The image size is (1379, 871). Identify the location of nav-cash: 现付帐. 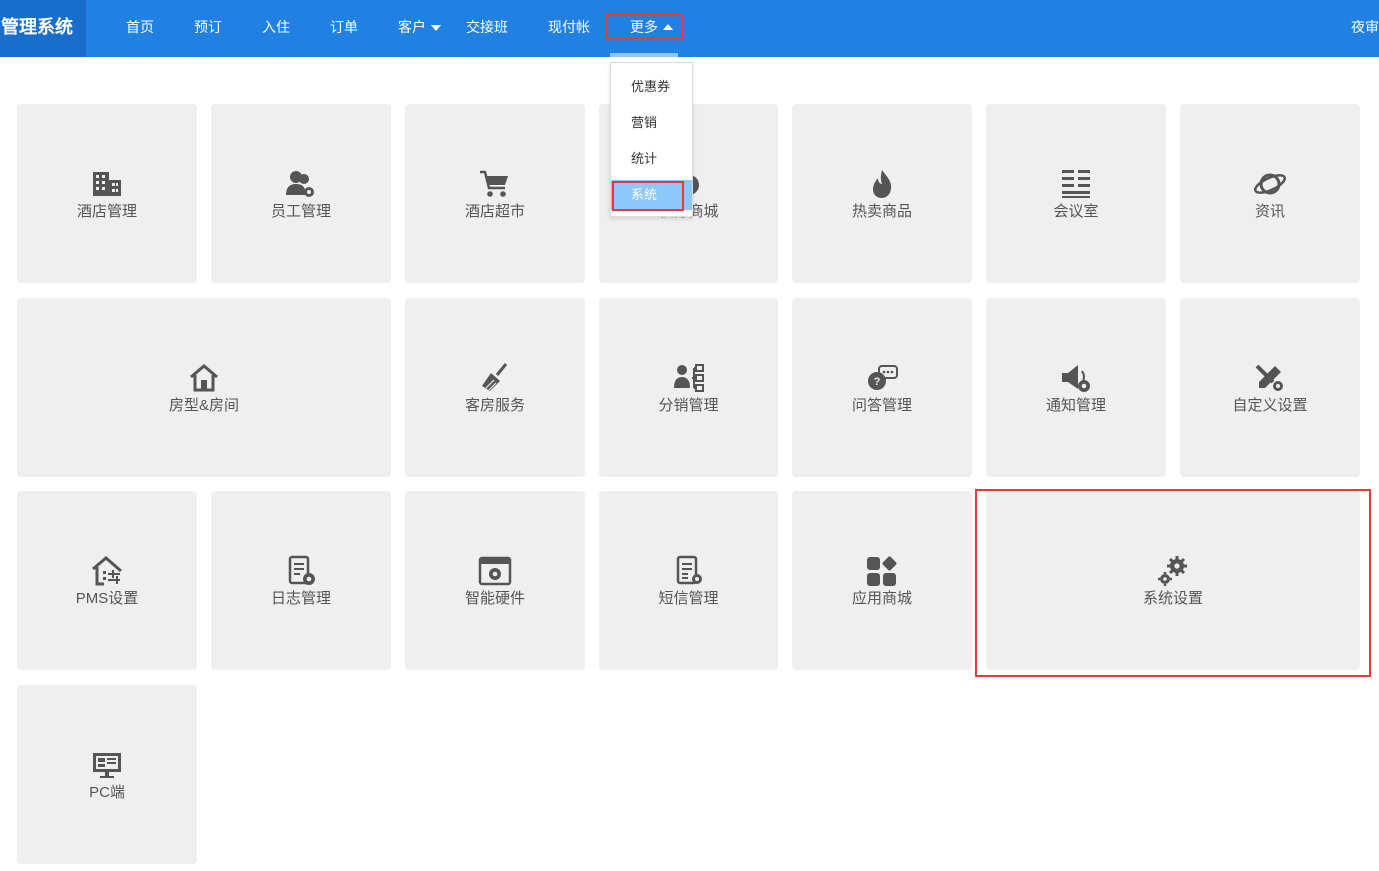
(569, 27).